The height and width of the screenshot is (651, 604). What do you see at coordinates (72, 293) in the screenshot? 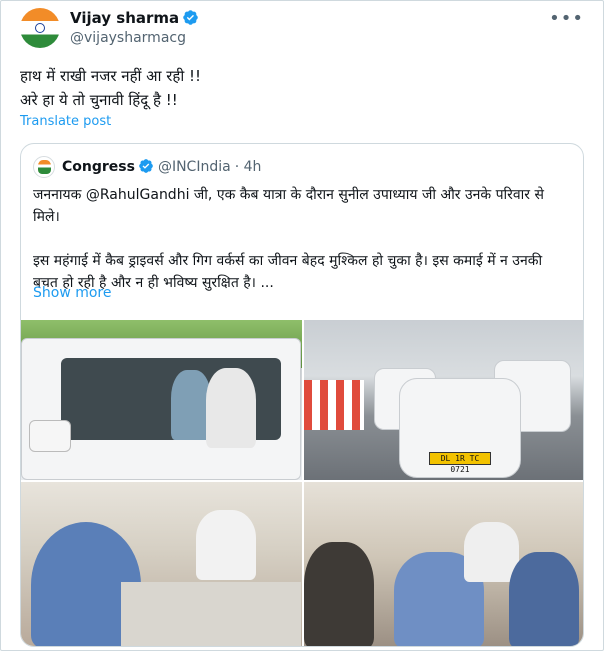
I see `show-more-link: Show more` at bounding box center [72, 293].